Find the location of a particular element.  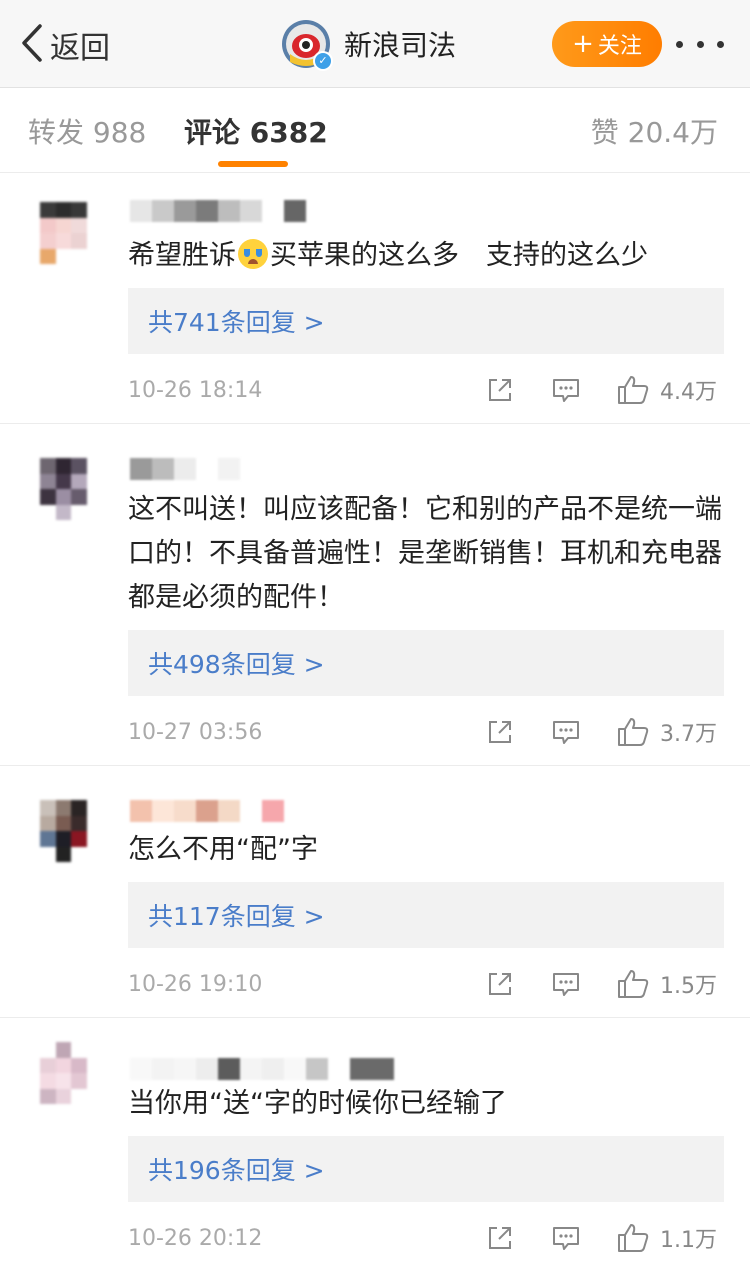

like-count: 3.7万 is located at coordinates (688, 734).